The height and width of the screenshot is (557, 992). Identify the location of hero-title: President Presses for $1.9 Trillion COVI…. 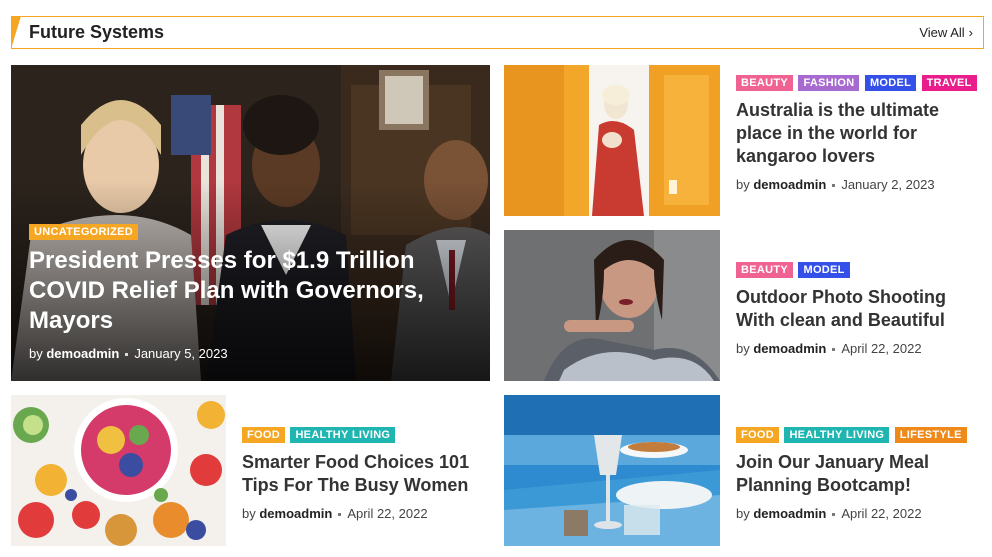
(249, 291).